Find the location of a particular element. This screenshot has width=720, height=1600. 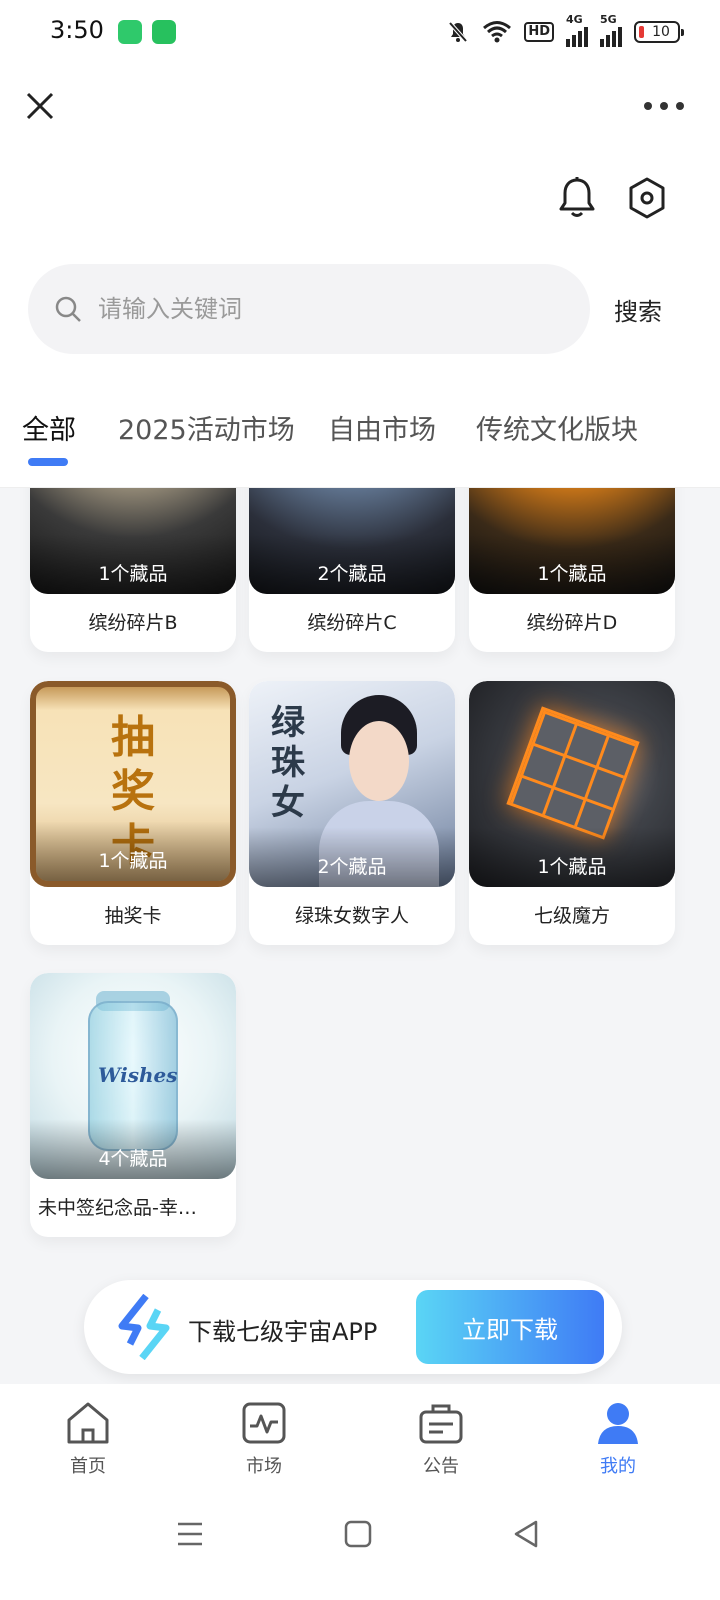

announcement-icon is located at coordinates (441, 1424).